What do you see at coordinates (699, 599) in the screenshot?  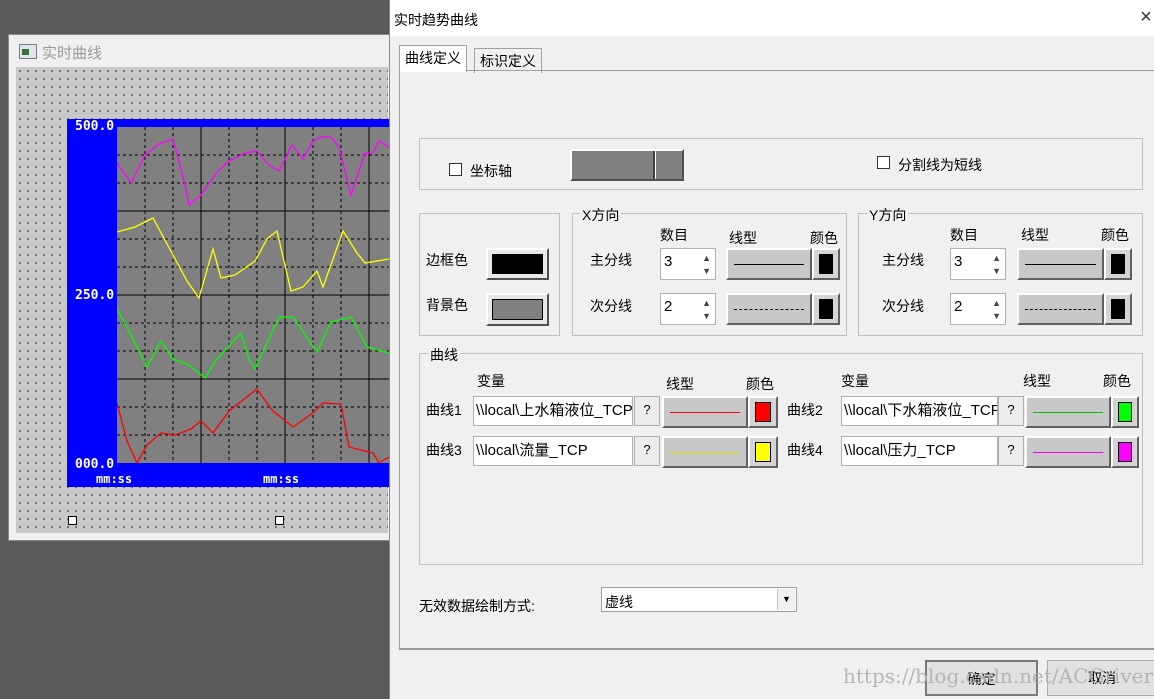 I see `invalid-data-select: 虚线 ▼` at bounding box center [699, 599].